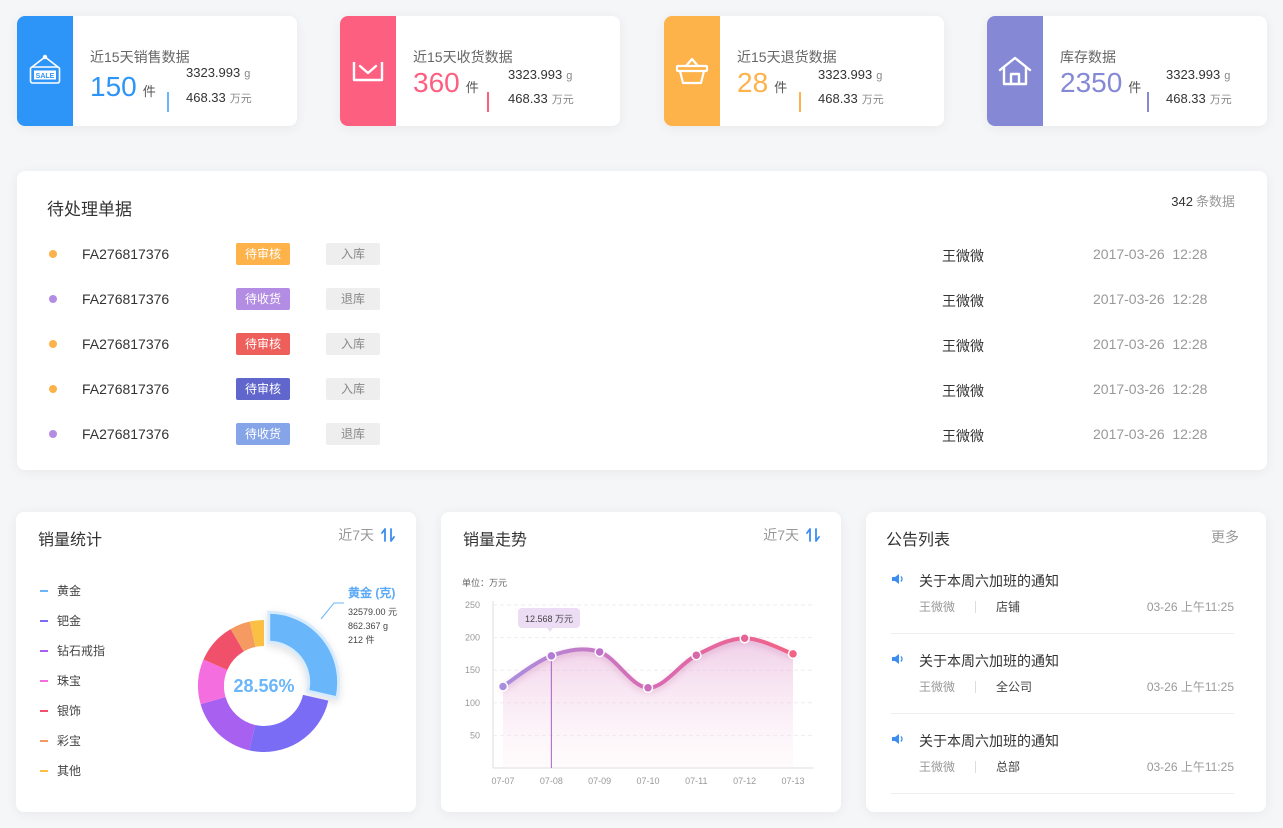 This screenshot has height=828, width=1283. Describe the element at coordinates (368, 72) in the screenshot. I see `inbox-download-icon` at that location.